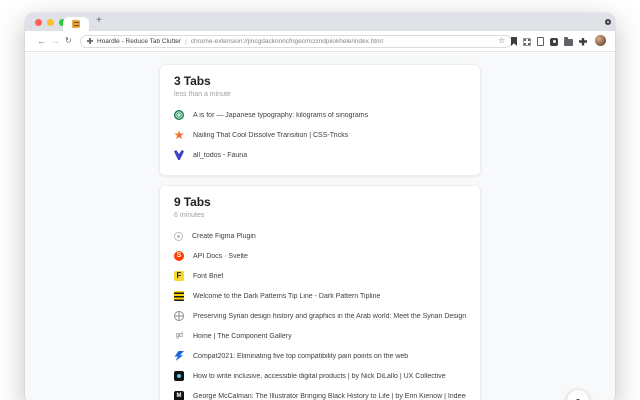  What do you see at coordinates (179, 256) in the screenshot?
I see `svelte-icon` at bounding box center [179, 256].